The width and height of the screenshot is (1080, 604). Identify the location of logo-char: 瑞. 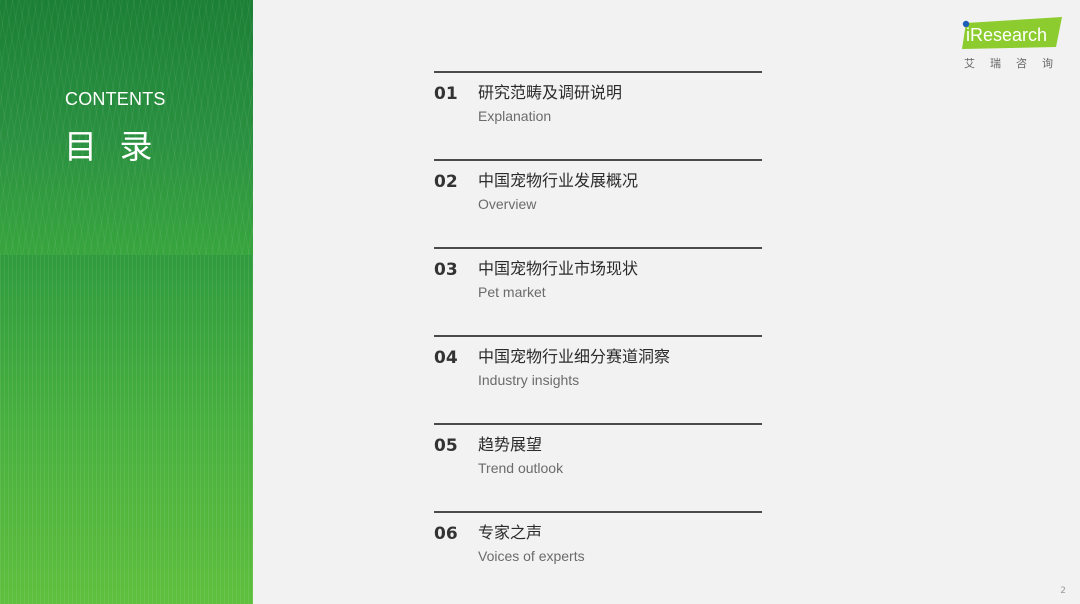
(995, 63).